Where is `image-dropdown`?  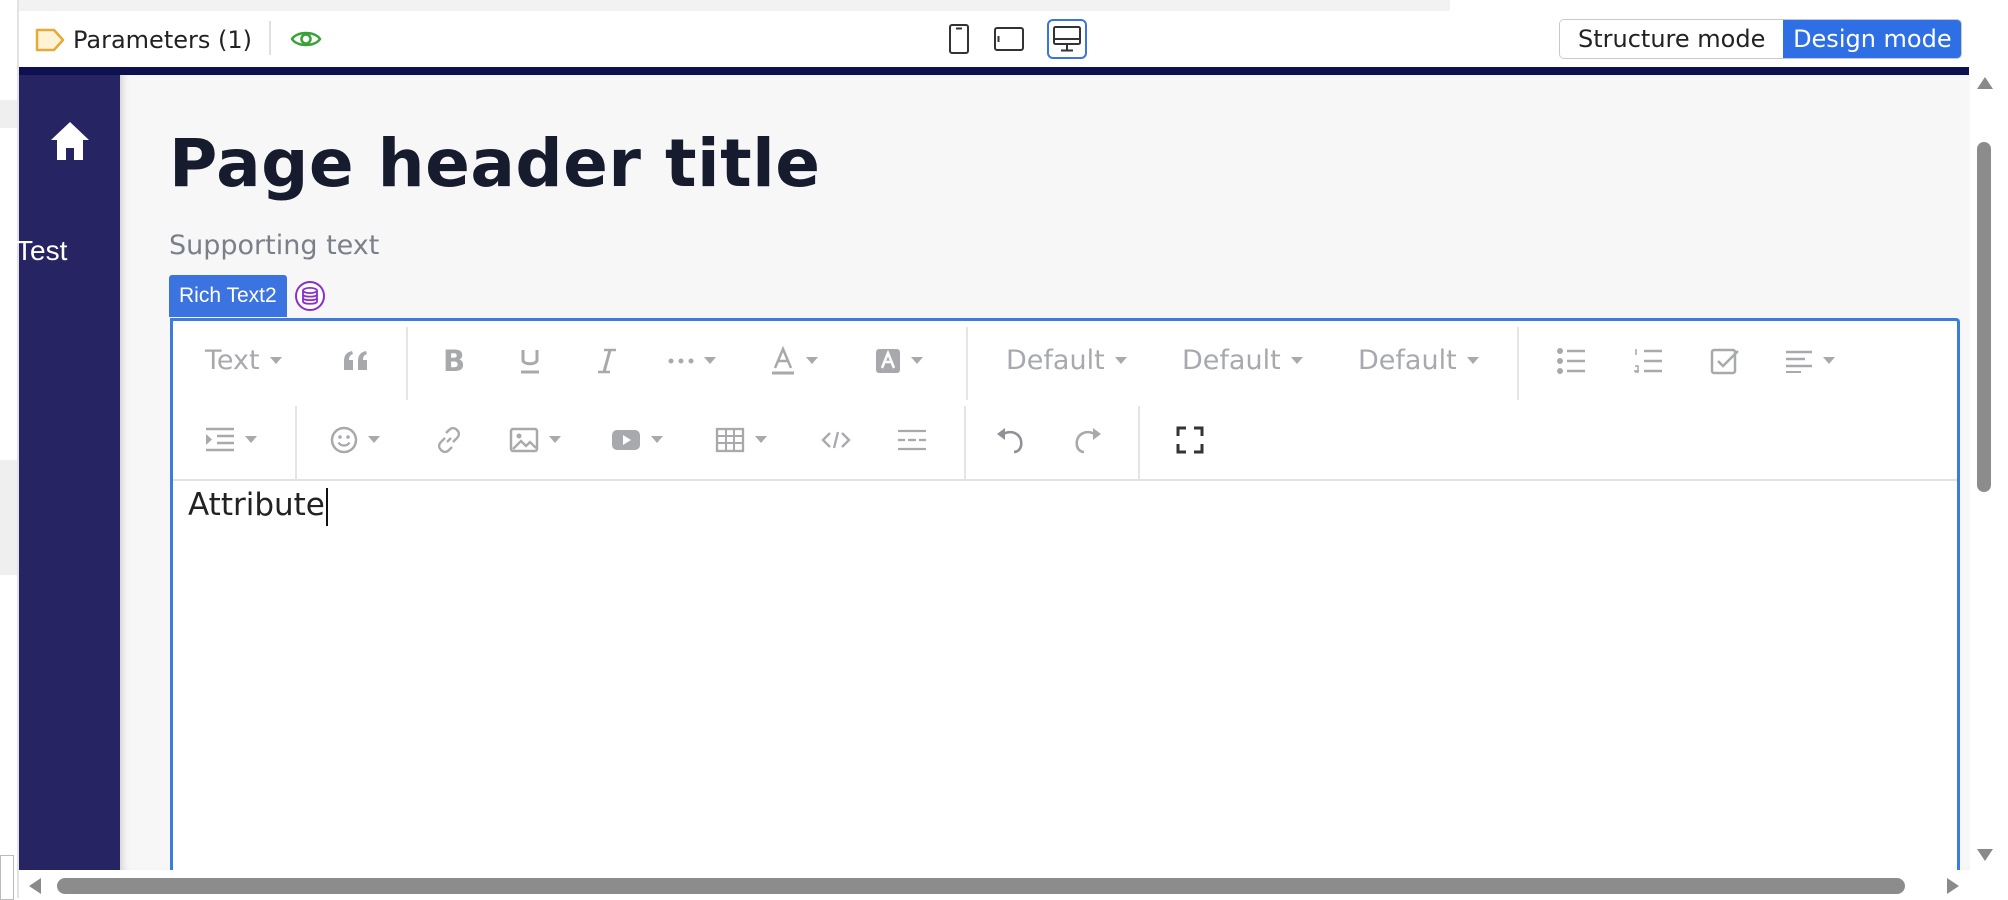
image-dropdown is located at coordinates (535, 439).